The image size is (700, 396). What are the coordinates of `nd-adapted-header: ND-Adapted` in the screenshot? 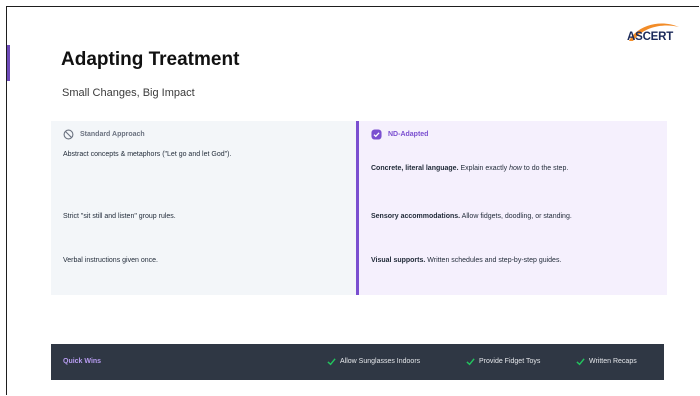 It's located at (399, 134).